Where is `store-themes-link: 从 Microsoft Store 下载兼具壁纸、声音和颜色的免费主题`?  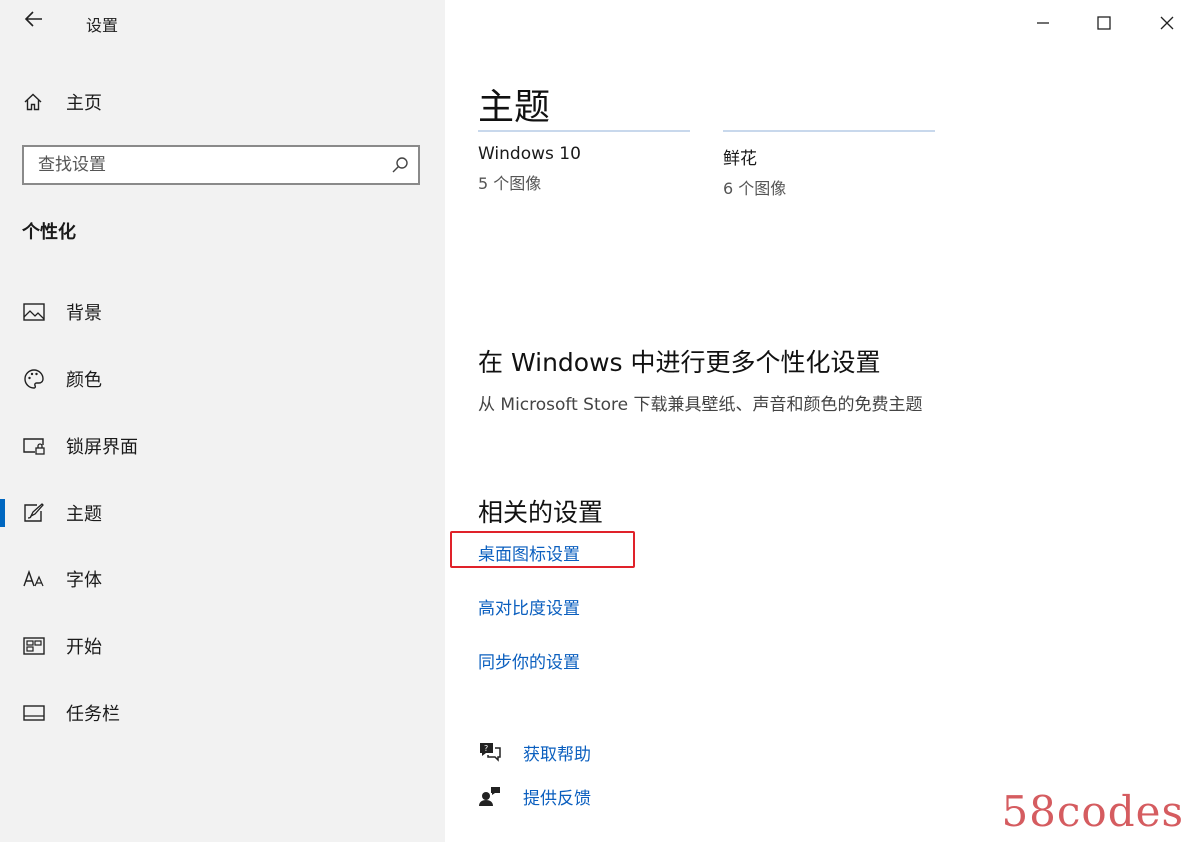
store-themes-link: 从 Microsoft Store 下载兼具壁纸、声音和颜色的免费主题 is located at coordinates (700, 402).